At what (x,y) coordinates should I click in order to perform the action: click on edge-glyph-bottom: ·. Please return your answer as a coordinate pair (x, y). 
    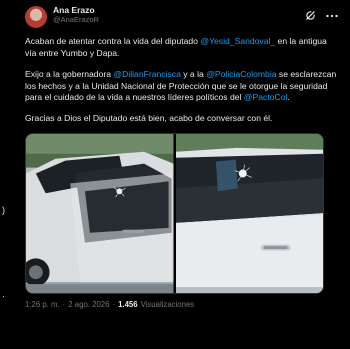
    Looking at the image, I should click on (3, 296).